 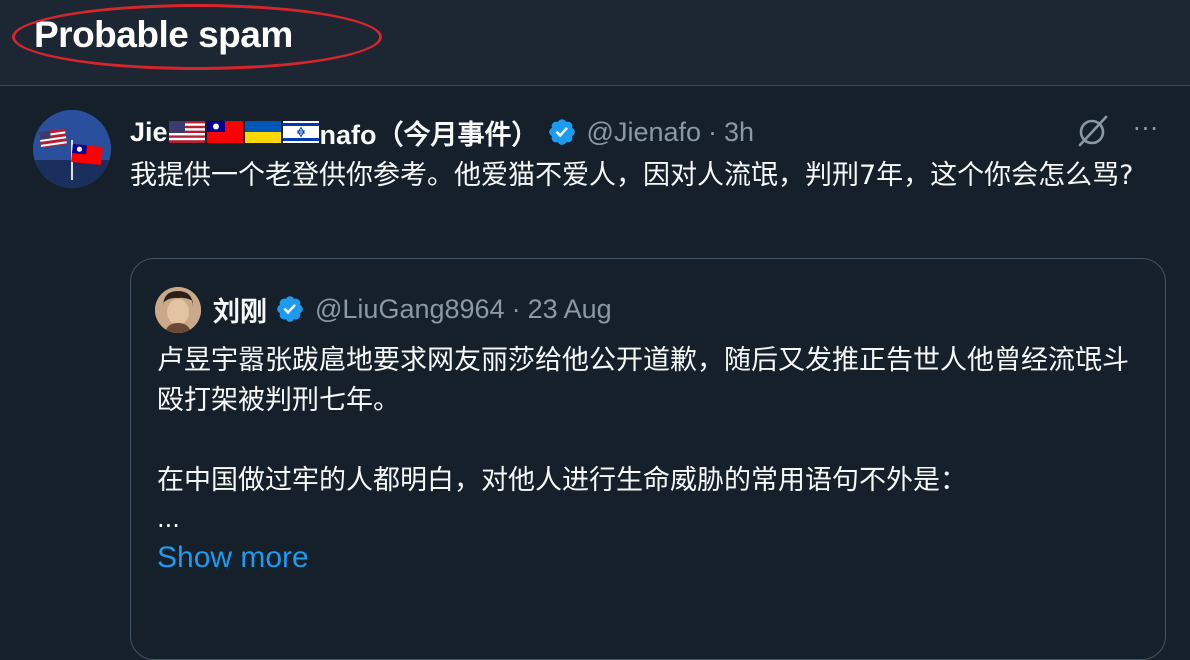 I want to click on quoted-paragraph-2: 在中国做过牢的人都明白，对他人进行生命威胁的常用语句不外是：, so click(x=562, y=480).